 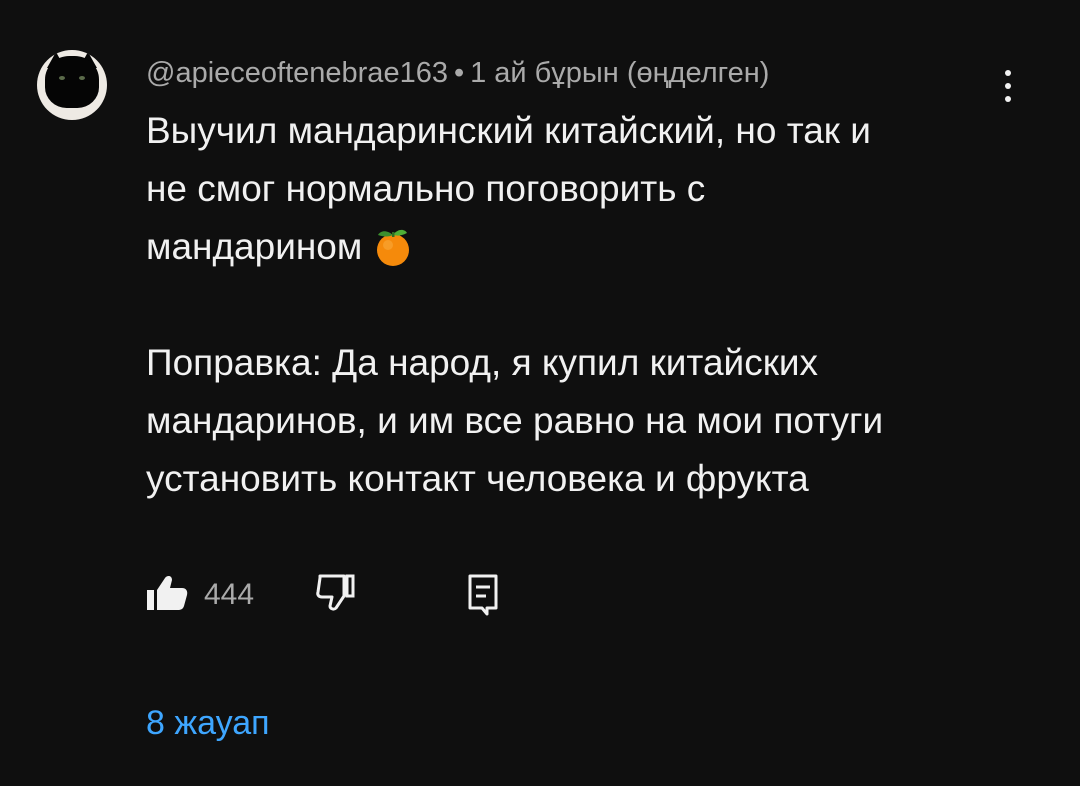 I want to click on tangerine-emoji, so click(x=393, y=246).